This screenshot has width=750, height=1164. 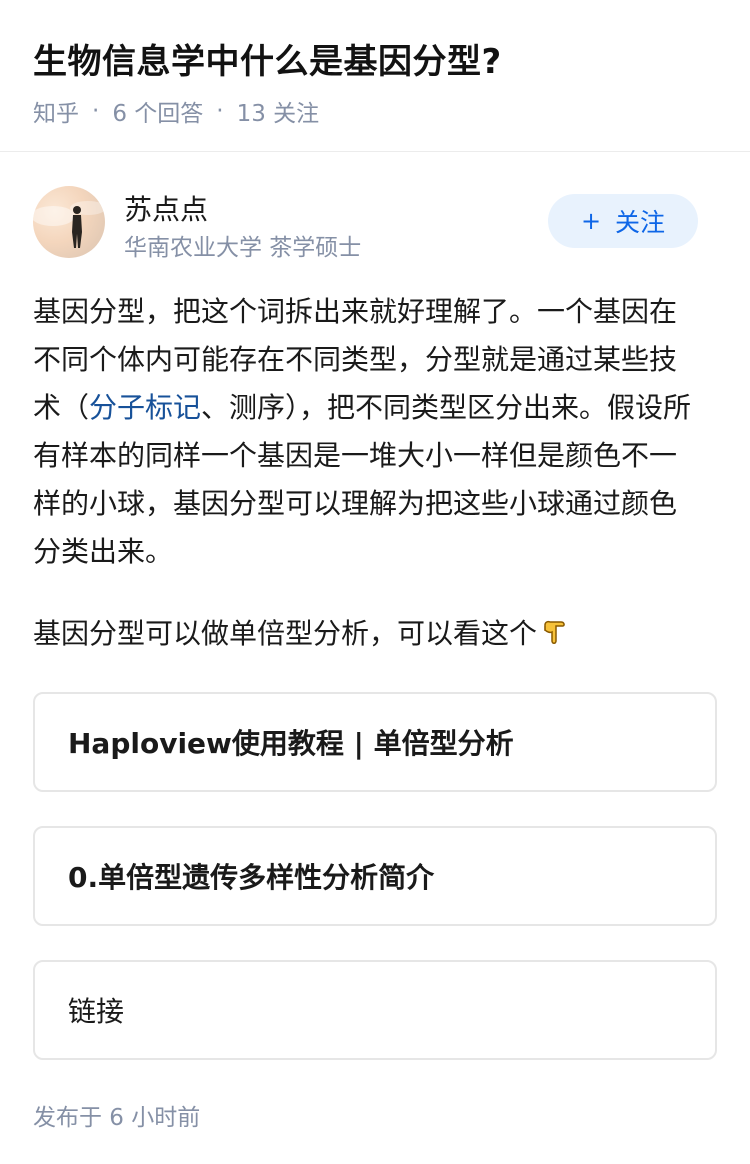 I want to click on link-card-title: Haploview使用教程 | 单倍型分析, so click(x=291, y=743).